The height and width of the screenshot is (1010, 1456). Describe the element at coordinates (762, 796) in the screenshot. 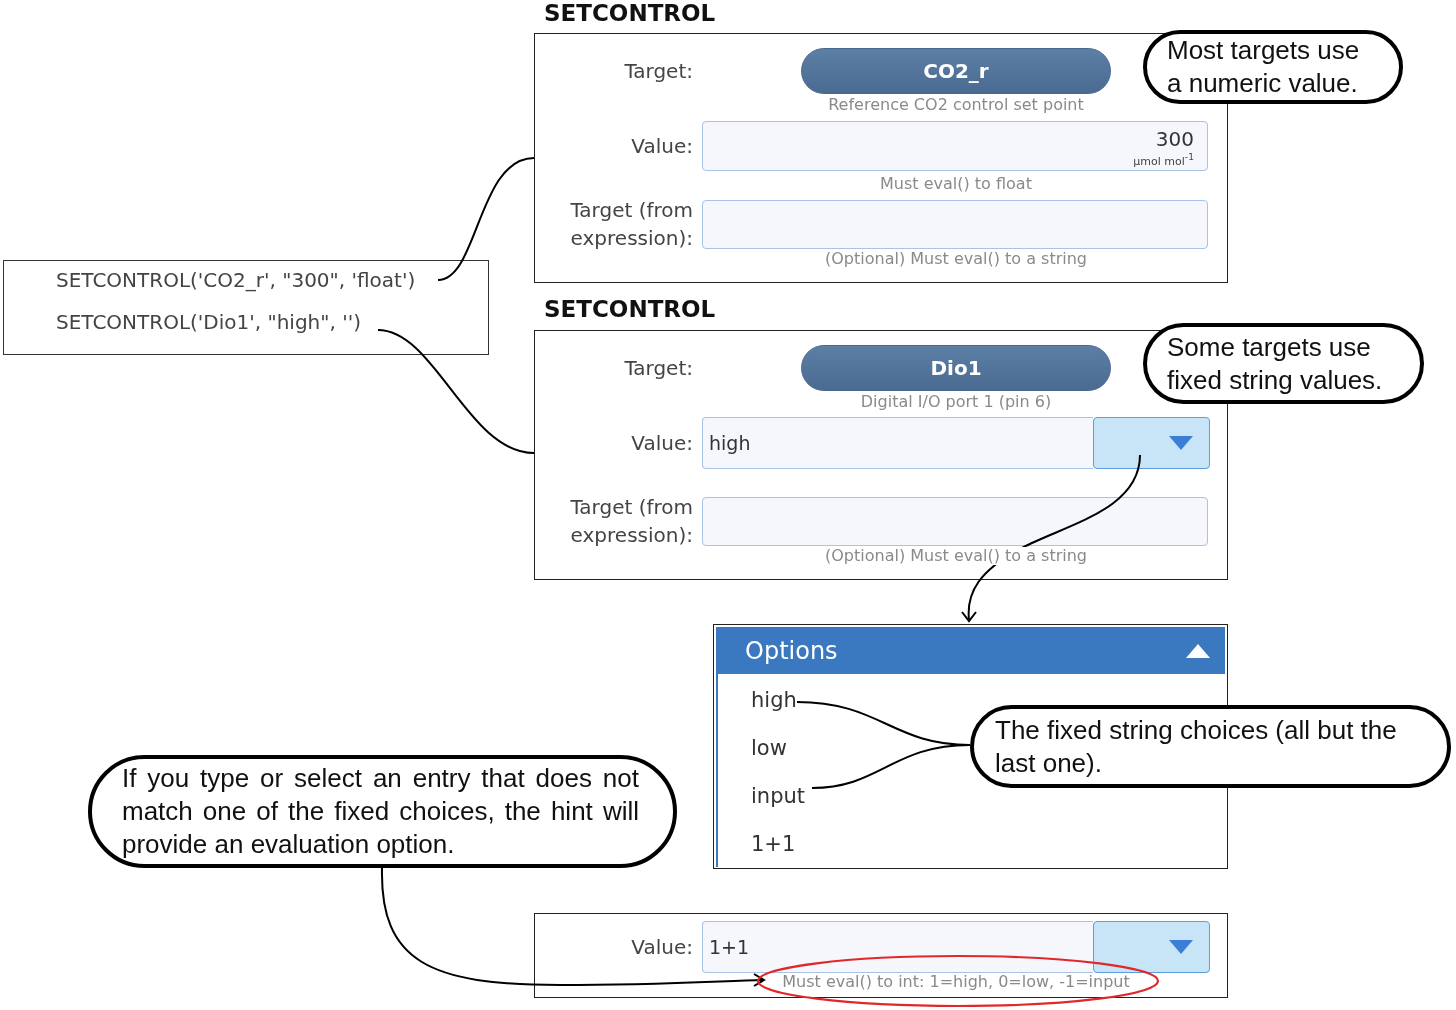

I see `option-item: input` at that location.